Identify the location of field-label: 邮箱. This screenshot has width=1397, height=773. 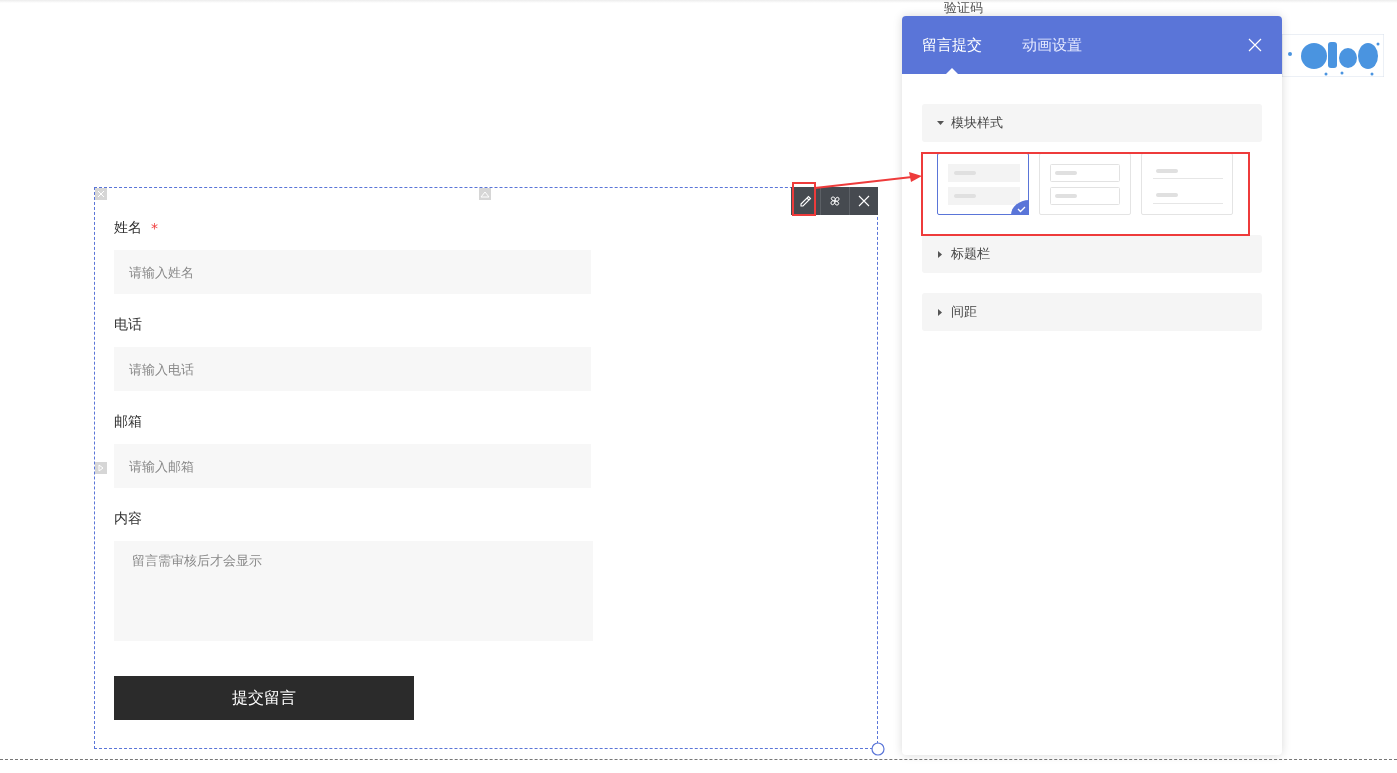
(128, 422).